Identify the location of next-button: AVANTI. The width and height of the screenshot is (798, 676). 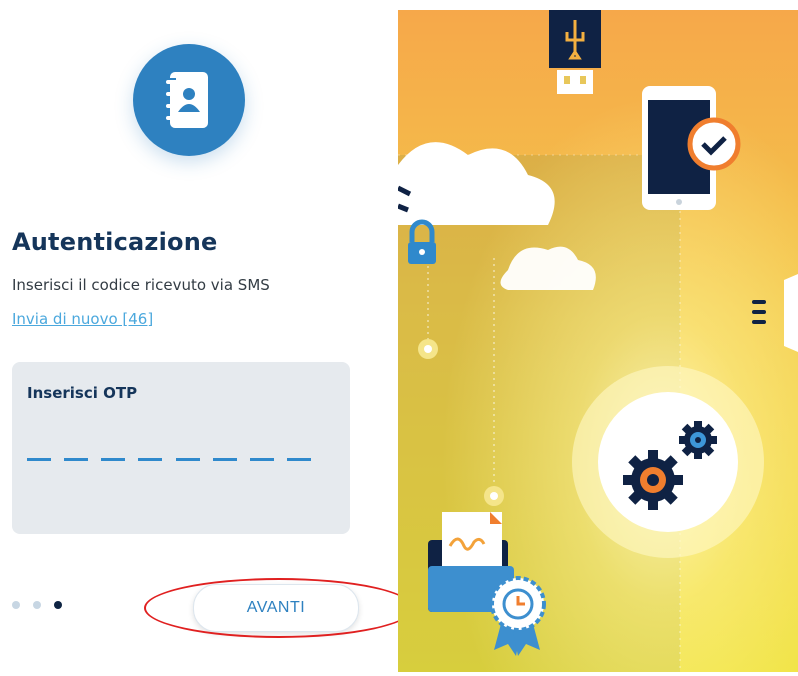
(276, 608).